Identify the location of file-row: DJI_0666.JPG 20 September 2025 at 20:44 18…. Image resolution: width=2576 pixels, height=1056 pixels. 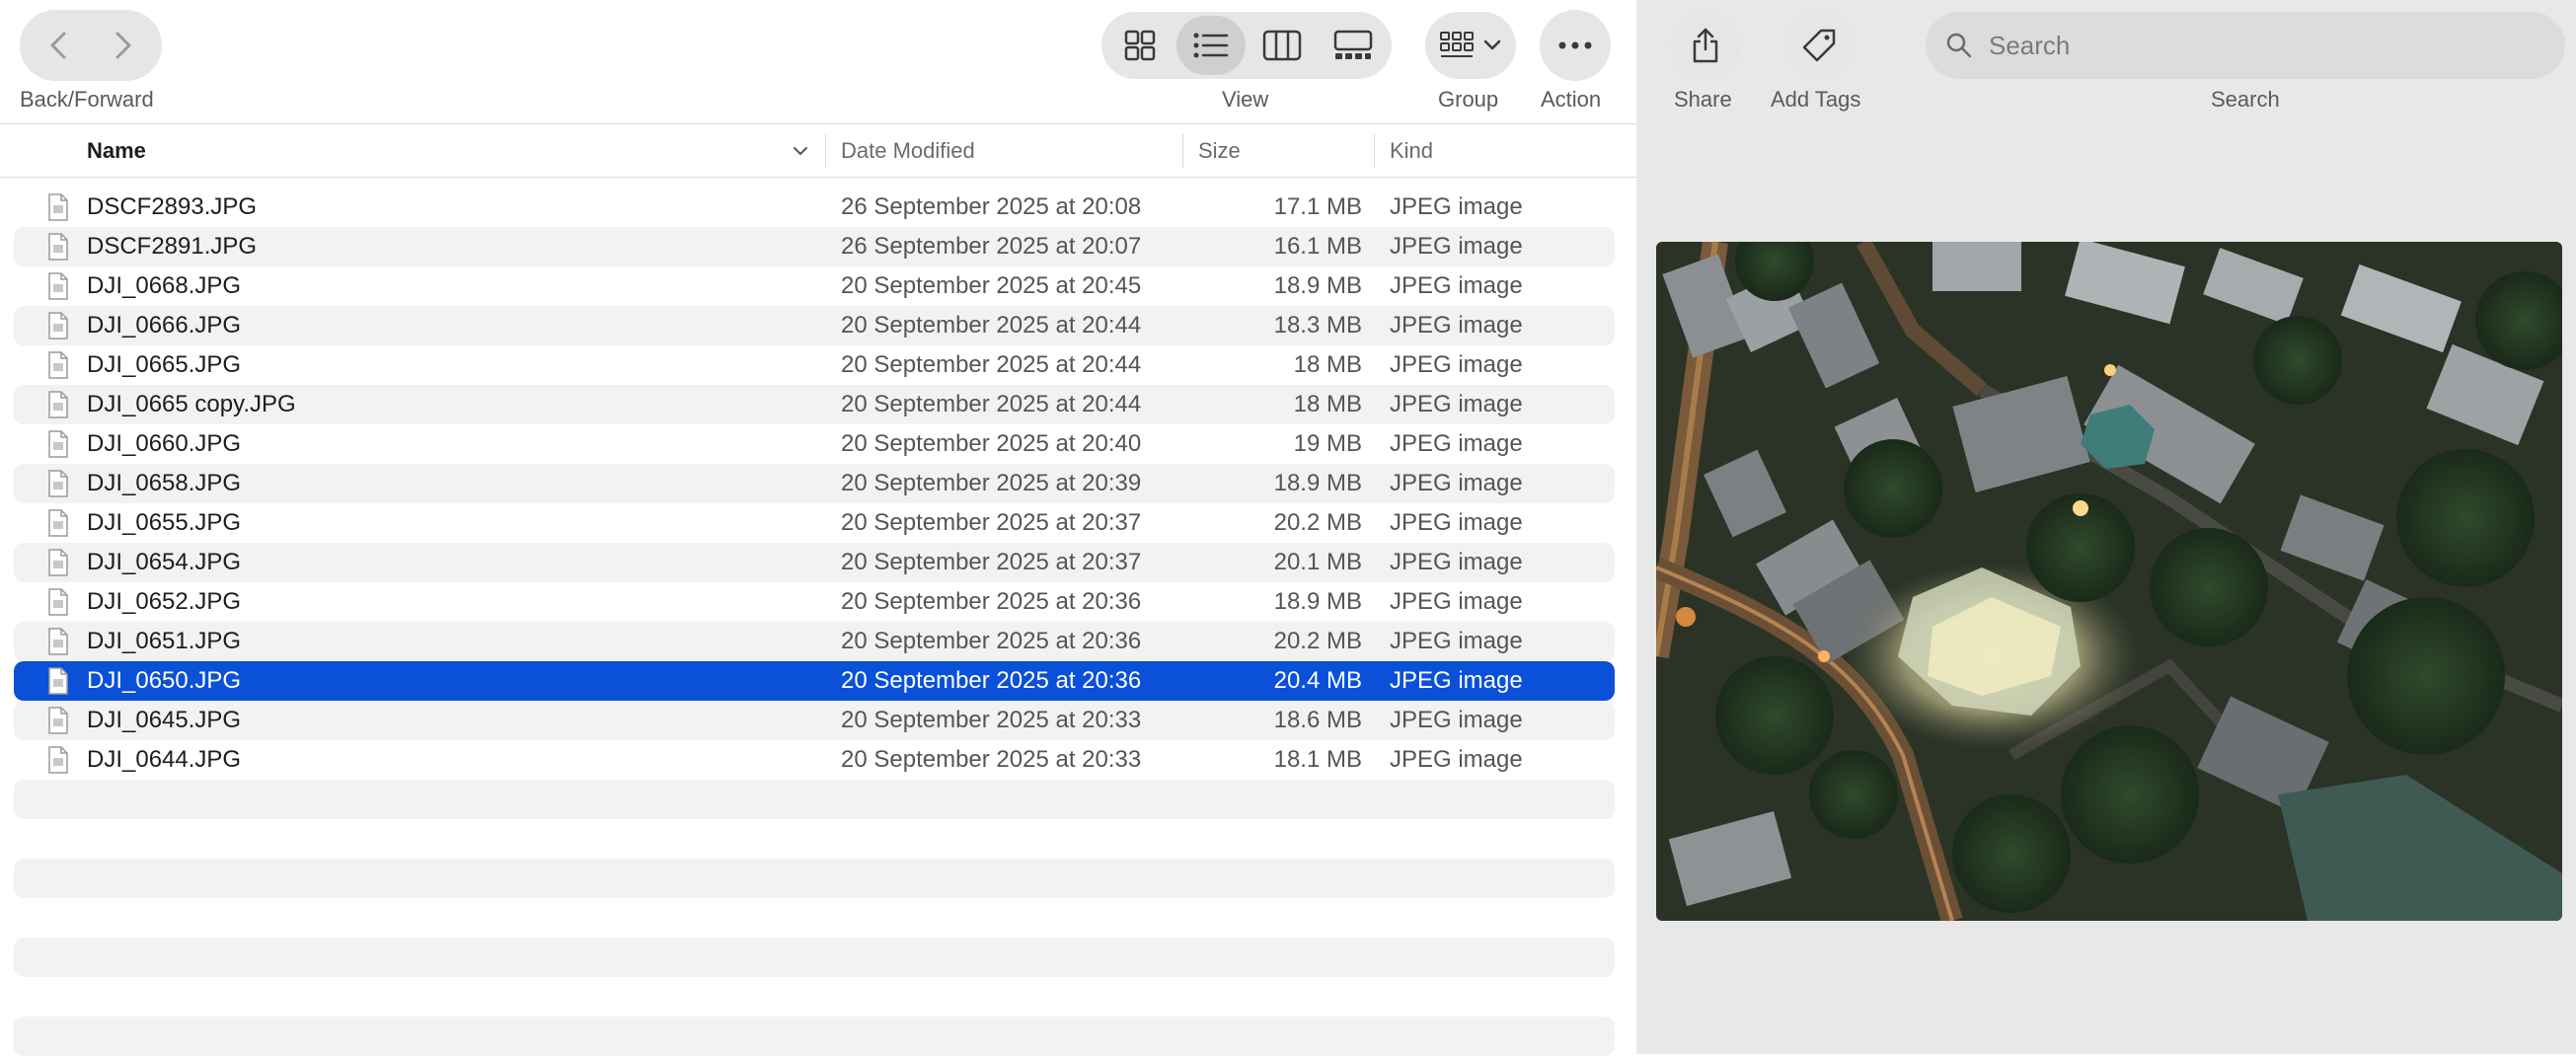
(814, 325).